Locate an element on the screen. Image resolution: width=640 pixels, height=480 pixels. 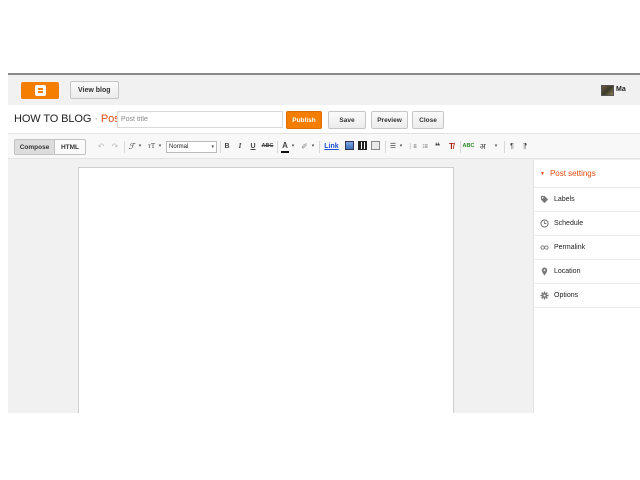
compose-mode-button: Compose is located at coordinates (34, 147).